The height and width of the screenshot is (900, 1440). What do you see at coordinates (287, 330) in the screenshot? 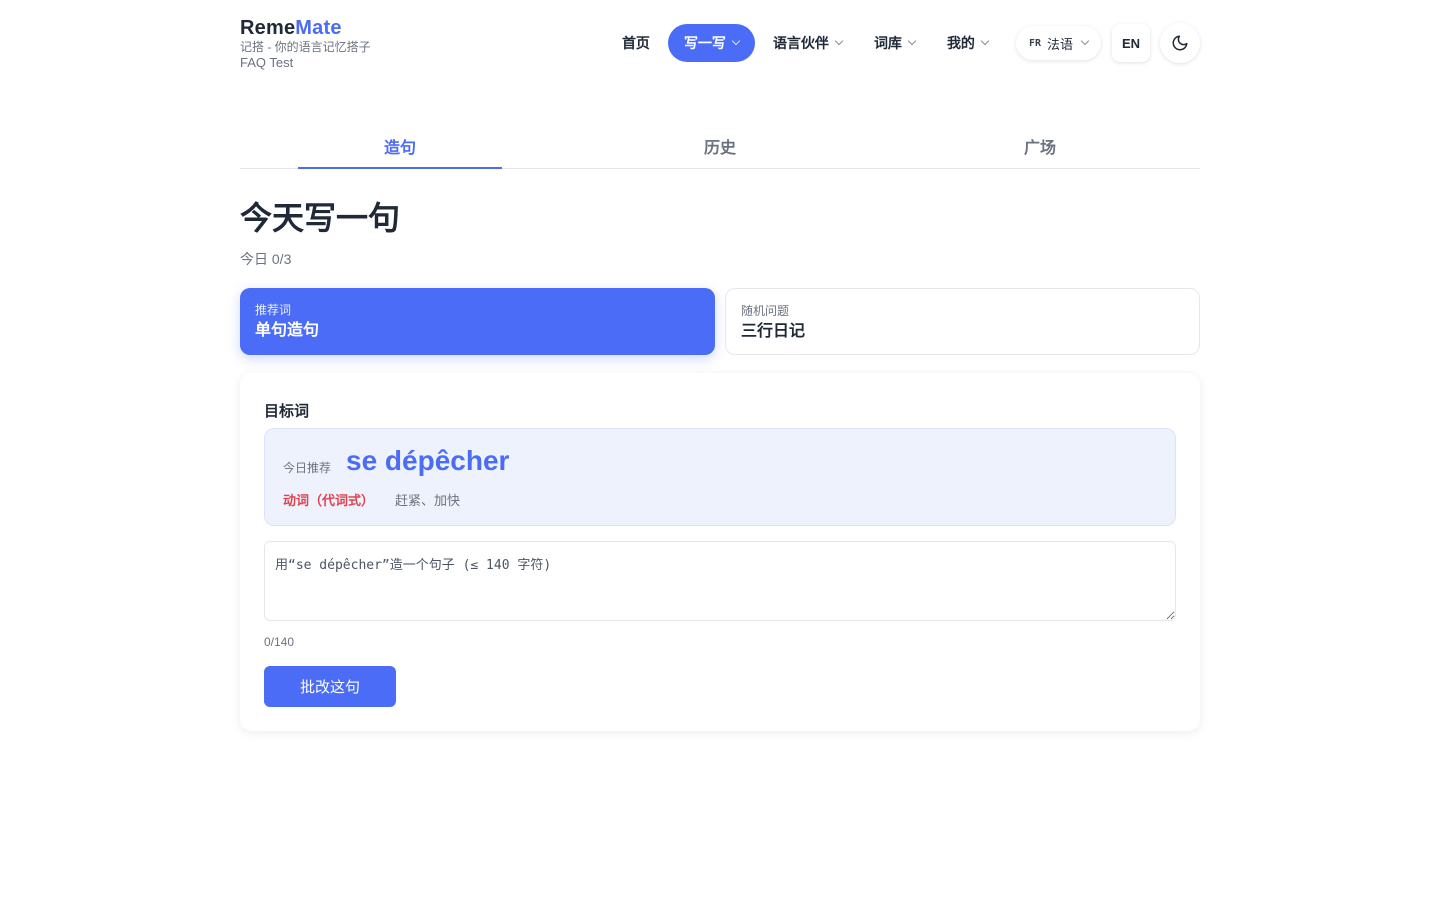
I see `mode-card-title: 单句造句` at bounding box center [287, 330].